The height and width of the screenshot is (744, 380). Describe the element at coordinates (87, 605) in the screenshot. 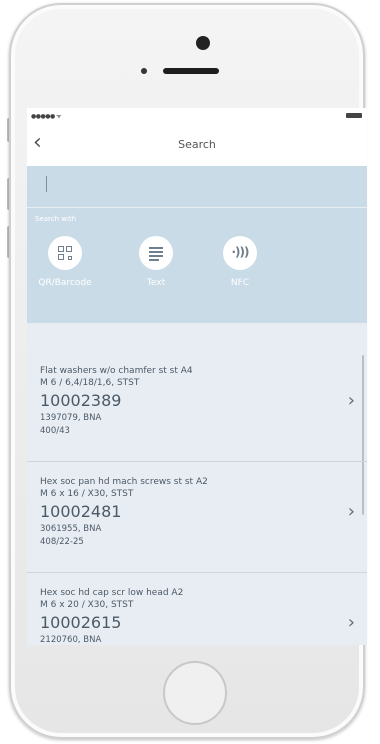

I see `item-spec: M 6 x 20 / X30, STST` at that location.